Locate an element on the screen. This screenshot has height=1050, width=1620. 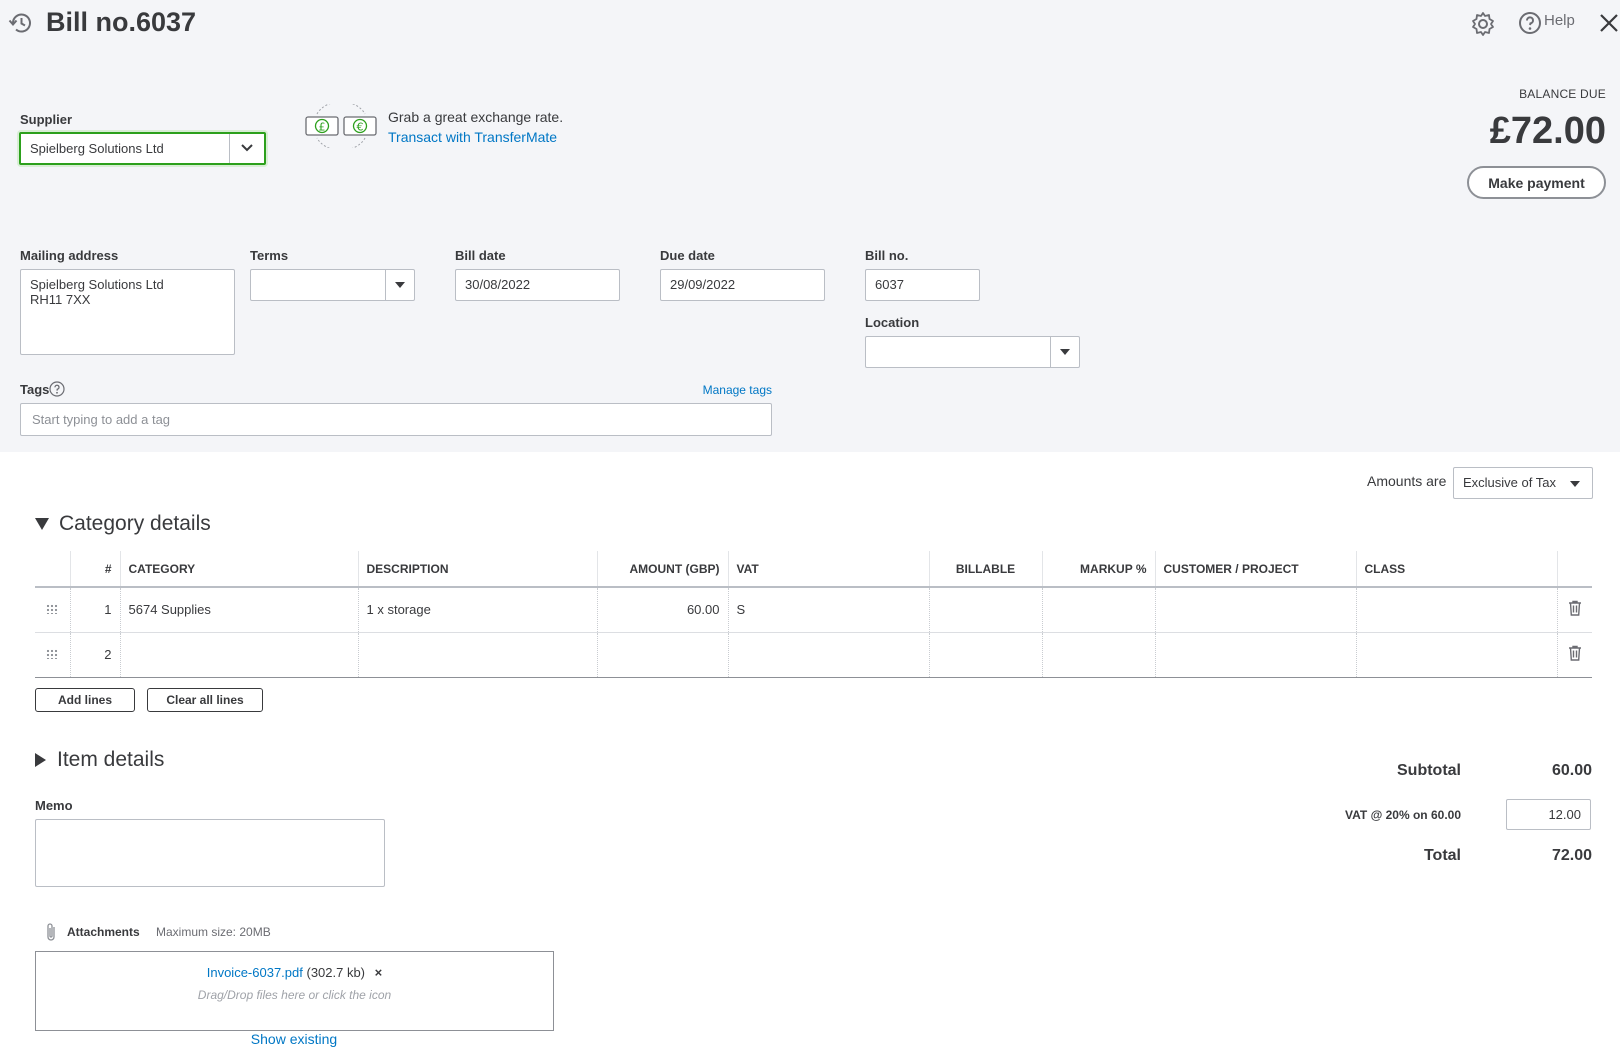
dropzone-hint: Drag/Drop files here or click the icon is located at coordinates (294, 995).